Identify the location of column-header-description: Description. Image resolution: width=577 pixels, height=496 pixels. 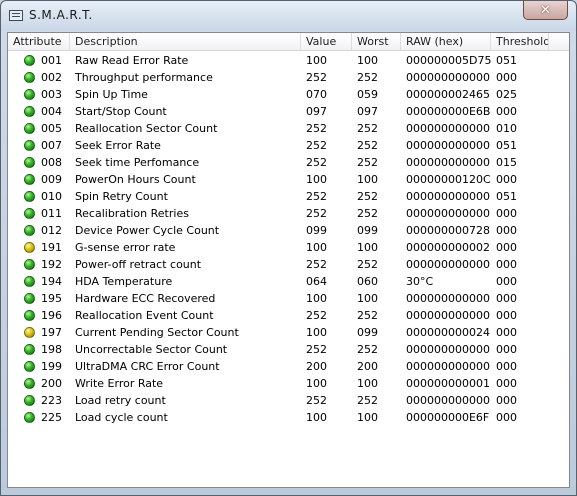
(185, 42).